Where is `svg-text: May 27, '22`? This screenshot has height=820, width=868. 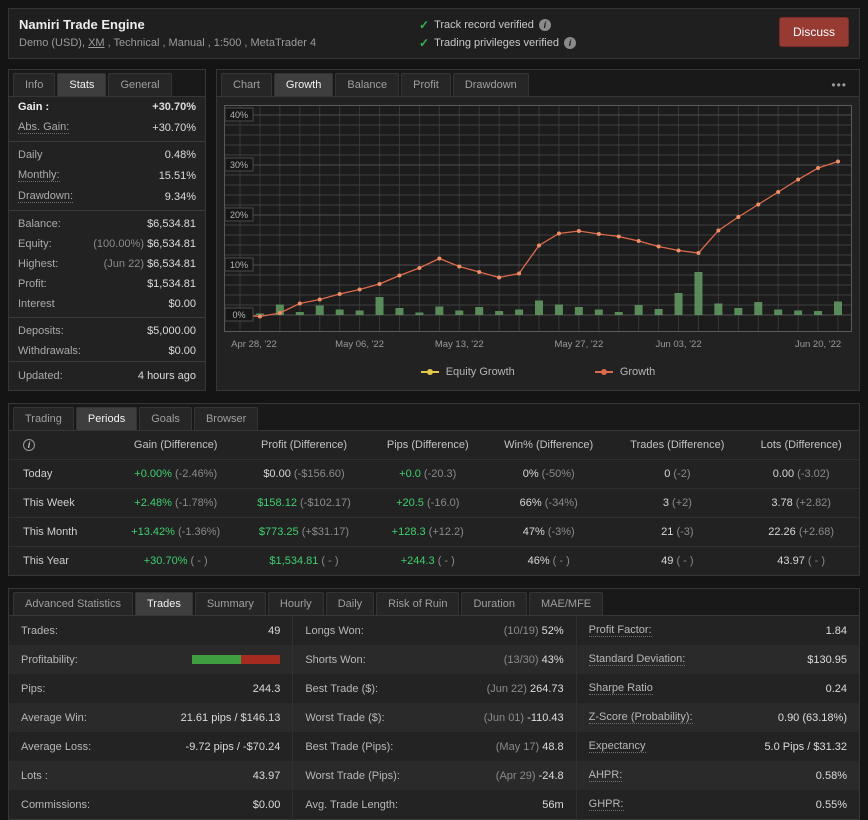
svg-text: May 27, '22 is located at coordinates (578, 344).